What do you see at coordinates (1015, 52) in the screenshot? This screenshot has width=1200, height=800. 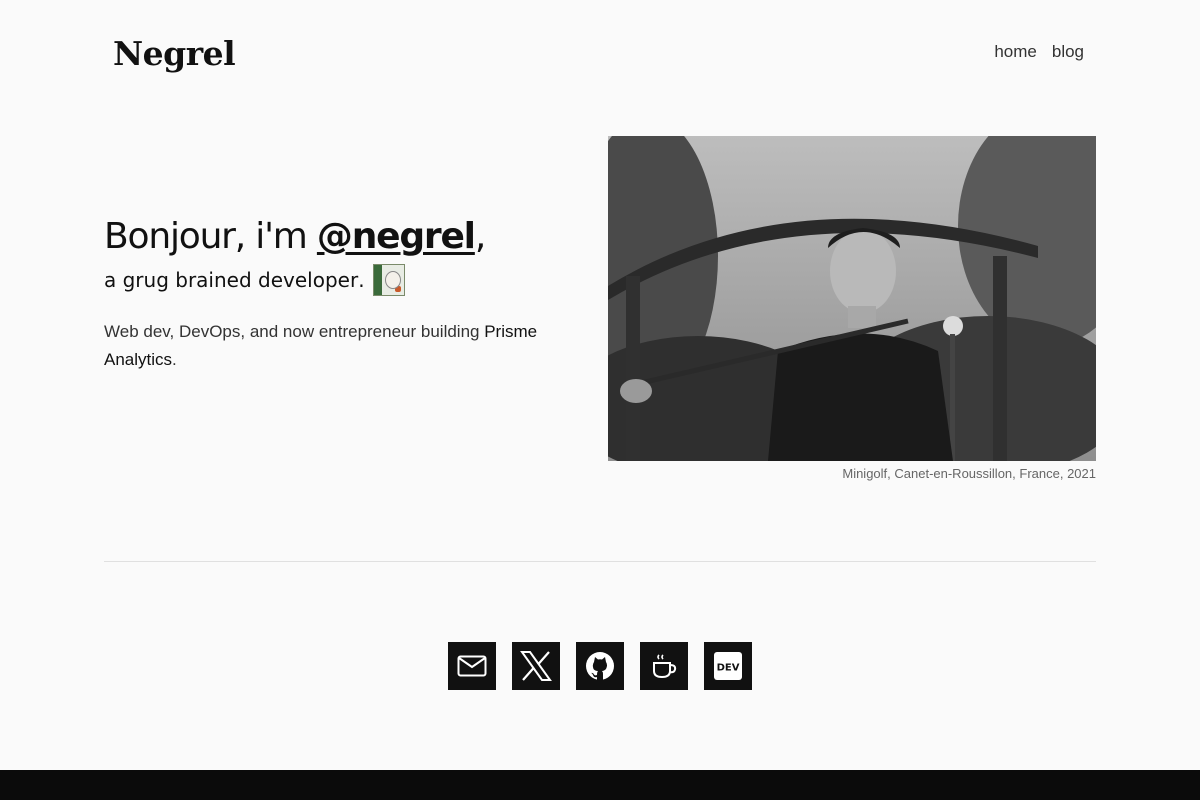 I see `nav-home-link: home` at bounding box center [1015, 52].